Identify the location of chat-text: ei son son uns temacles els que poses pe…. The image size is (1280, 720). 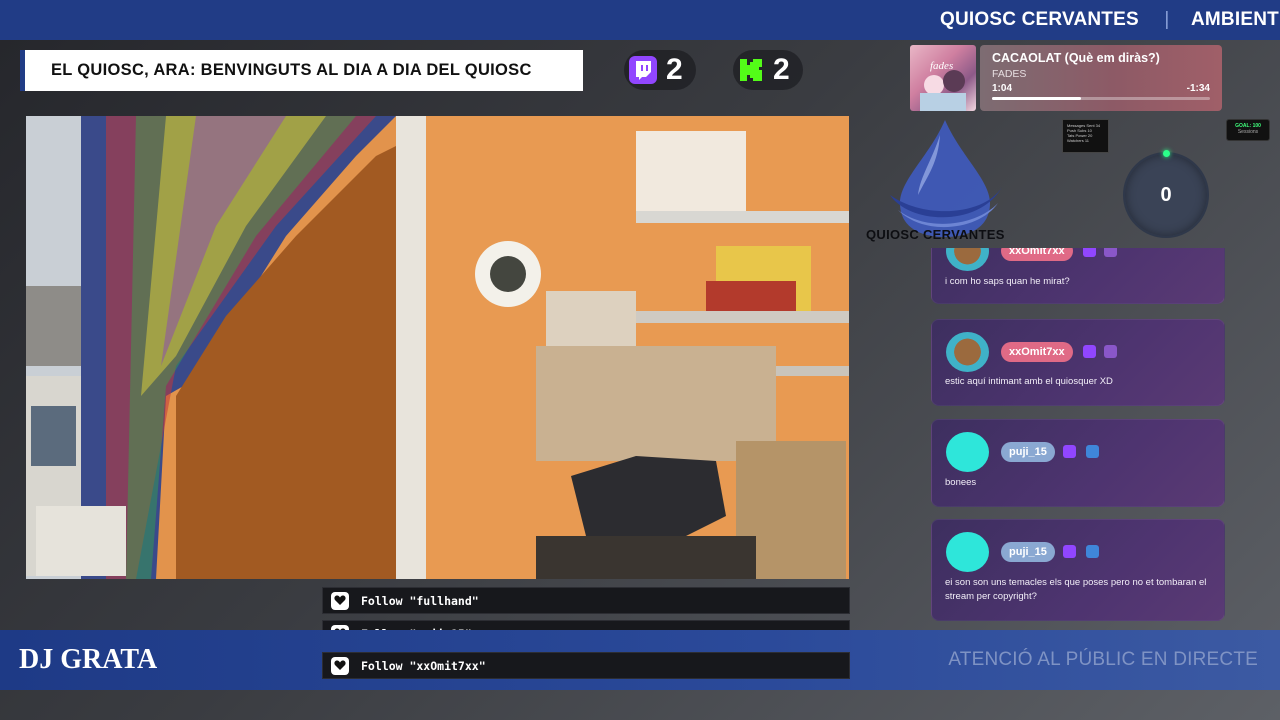
(1076, 589).